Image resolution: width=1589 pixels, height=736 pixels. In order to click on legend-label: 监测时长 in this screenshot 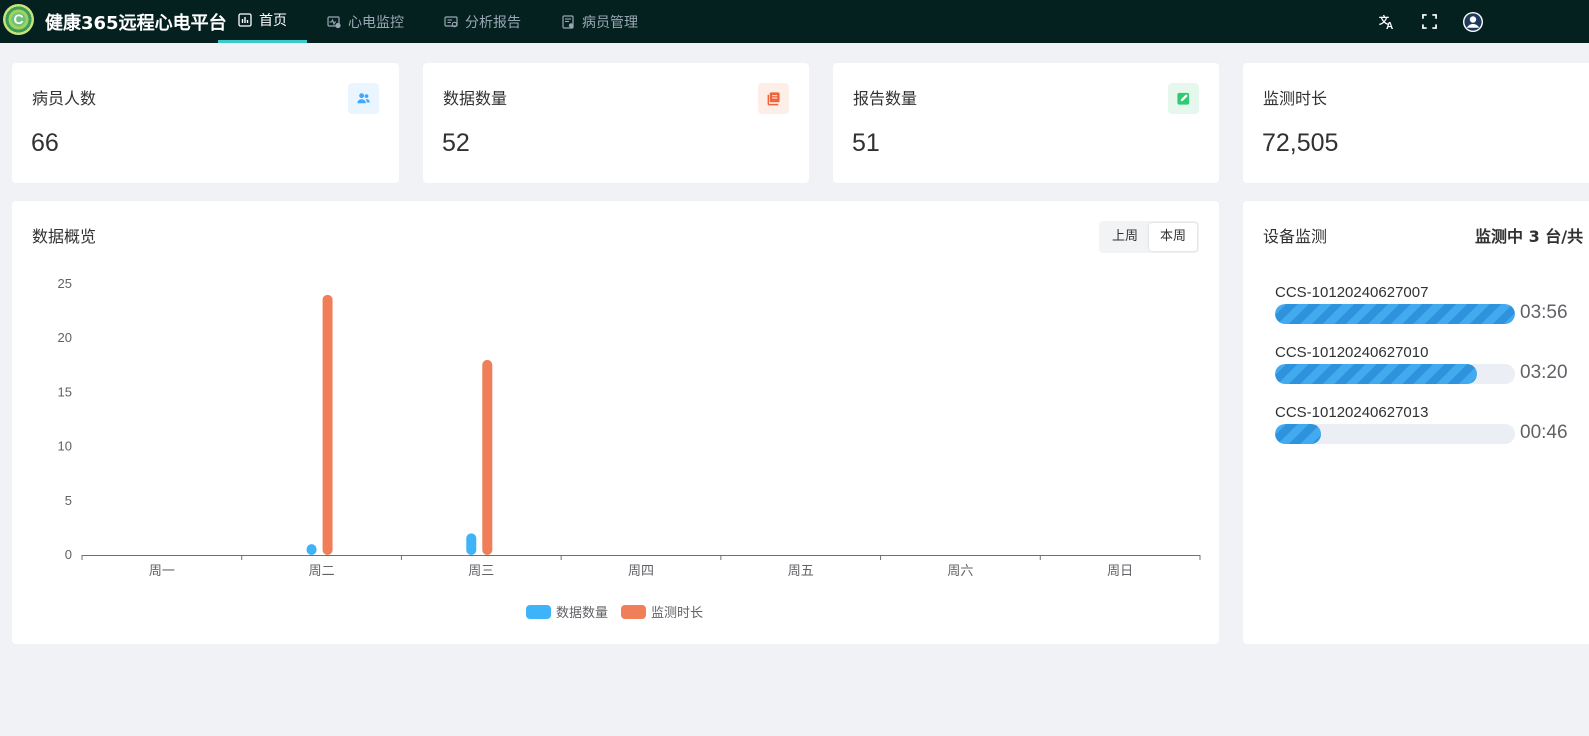, I will do `click(677, 612)`.